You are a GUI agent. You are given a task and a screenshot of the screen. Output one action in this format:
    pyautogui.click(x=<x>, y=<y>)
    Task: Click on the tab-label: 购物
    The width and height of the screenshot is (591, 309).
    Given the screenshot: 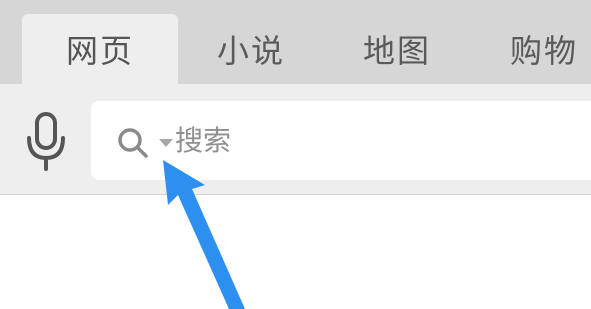 What is the action you would take?
    pyautogui.click(x=544, y=51)
    